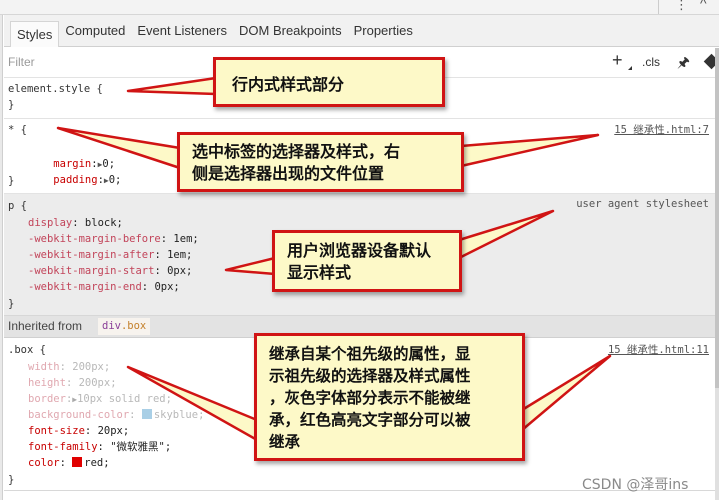  What do you see at coordinates (658, 349) in the screenshot?
I see `rule-source-link: 15 继承性.html:11` at bounding box center [658, 349].